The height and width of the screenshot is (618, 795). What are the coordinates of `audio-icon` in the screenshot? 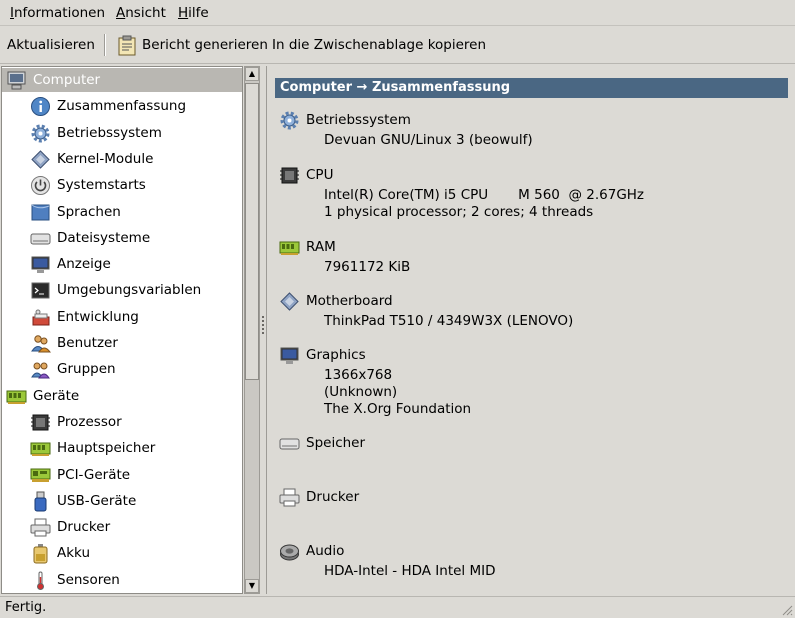 It's located at (289, 552).